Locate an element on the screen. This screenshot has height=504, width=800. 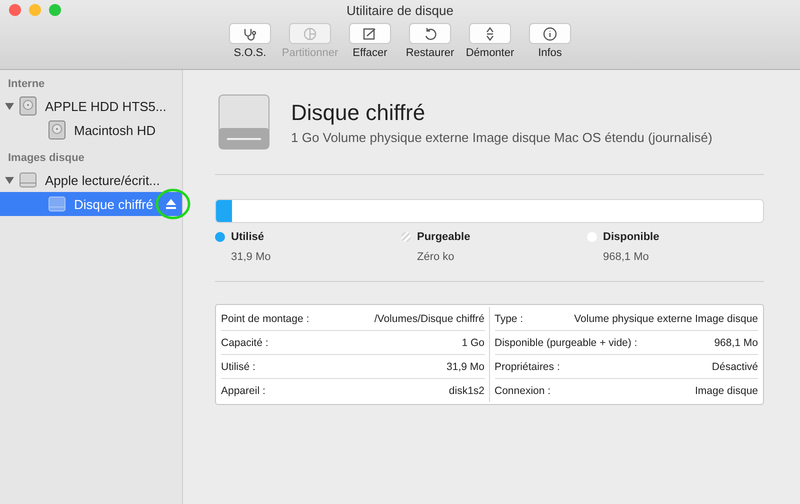
info-value: disk1s2 is located at coordinates (466, 390).